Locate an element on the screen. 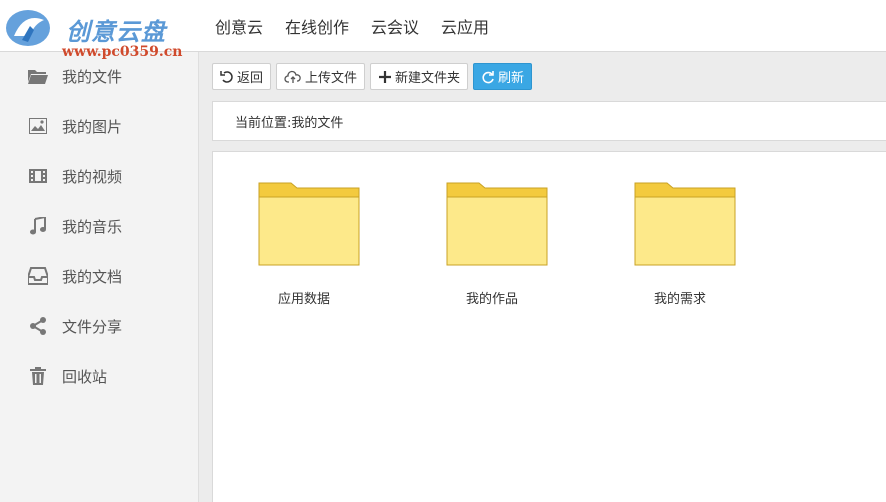  upload-button-label: 上传文件 is located at coordinates (331, 78).